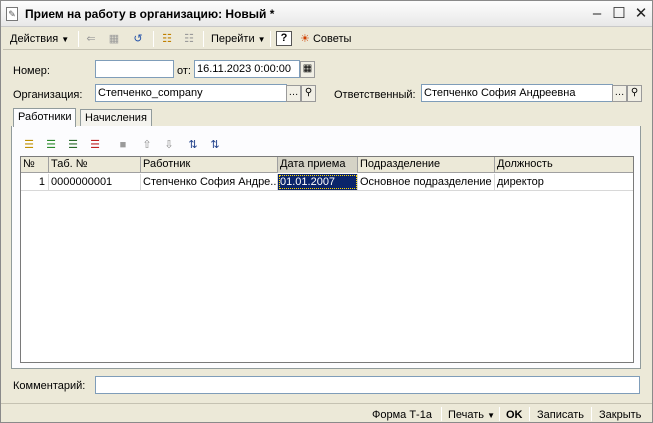  What do you see at coordinates (426, 182) in the screenshot?
I see `department-cell: Основное подразделение` at bounding box center [426, 182].